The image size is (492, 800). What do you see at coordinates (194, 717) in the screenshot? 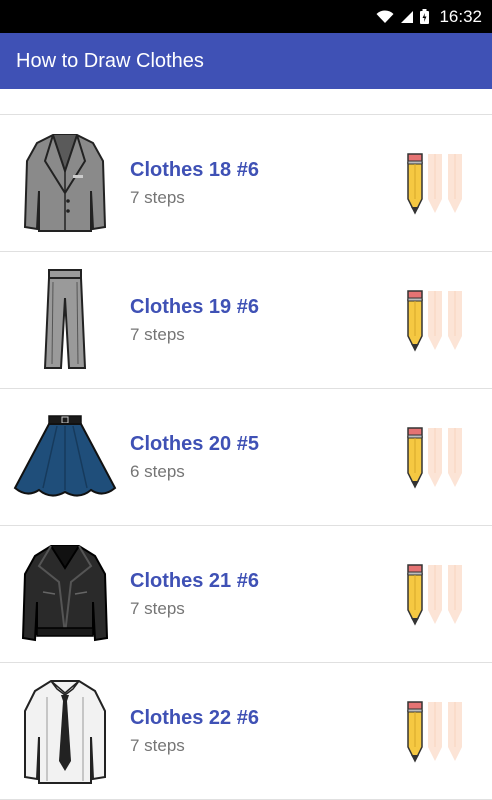
I see `item-title: Clothes 22 #6` at bounding box center [194, 717].